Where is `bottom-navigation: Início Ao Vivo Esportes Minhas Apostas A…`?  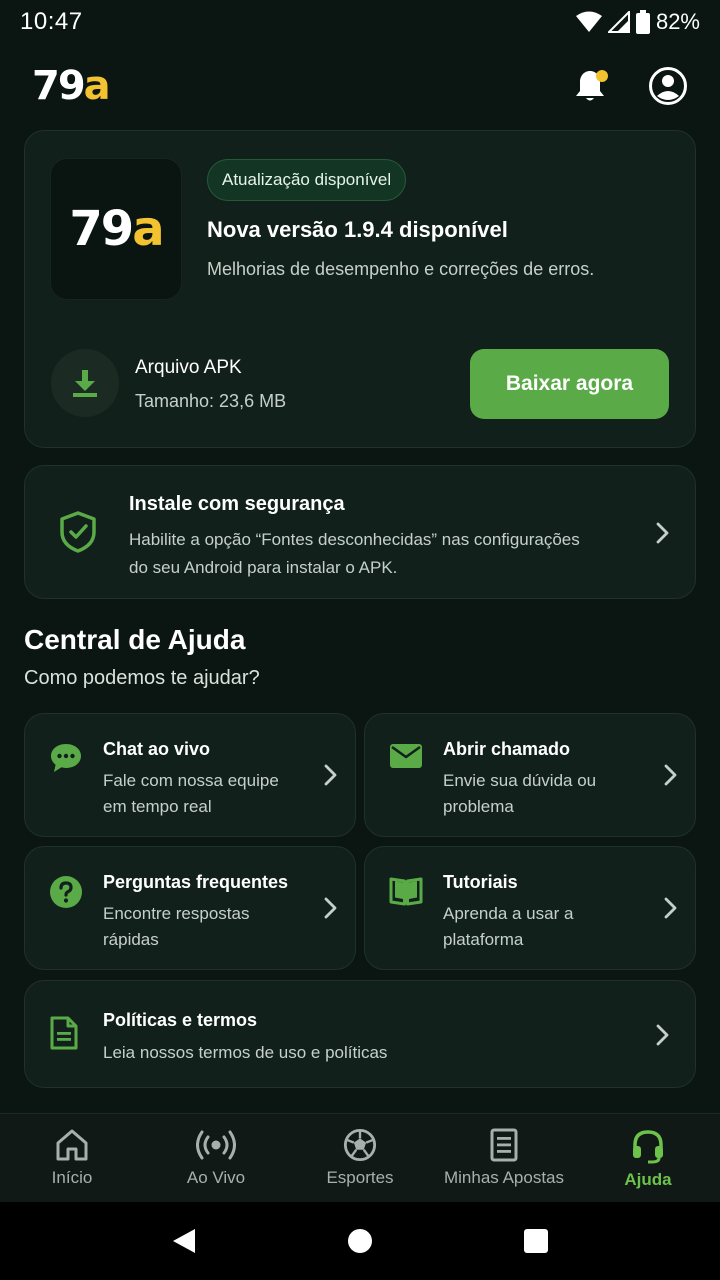 bottom-navigation: Início Ao Vivo Esportes Minhas Apostas A… is located at coordinates (360, 1157).